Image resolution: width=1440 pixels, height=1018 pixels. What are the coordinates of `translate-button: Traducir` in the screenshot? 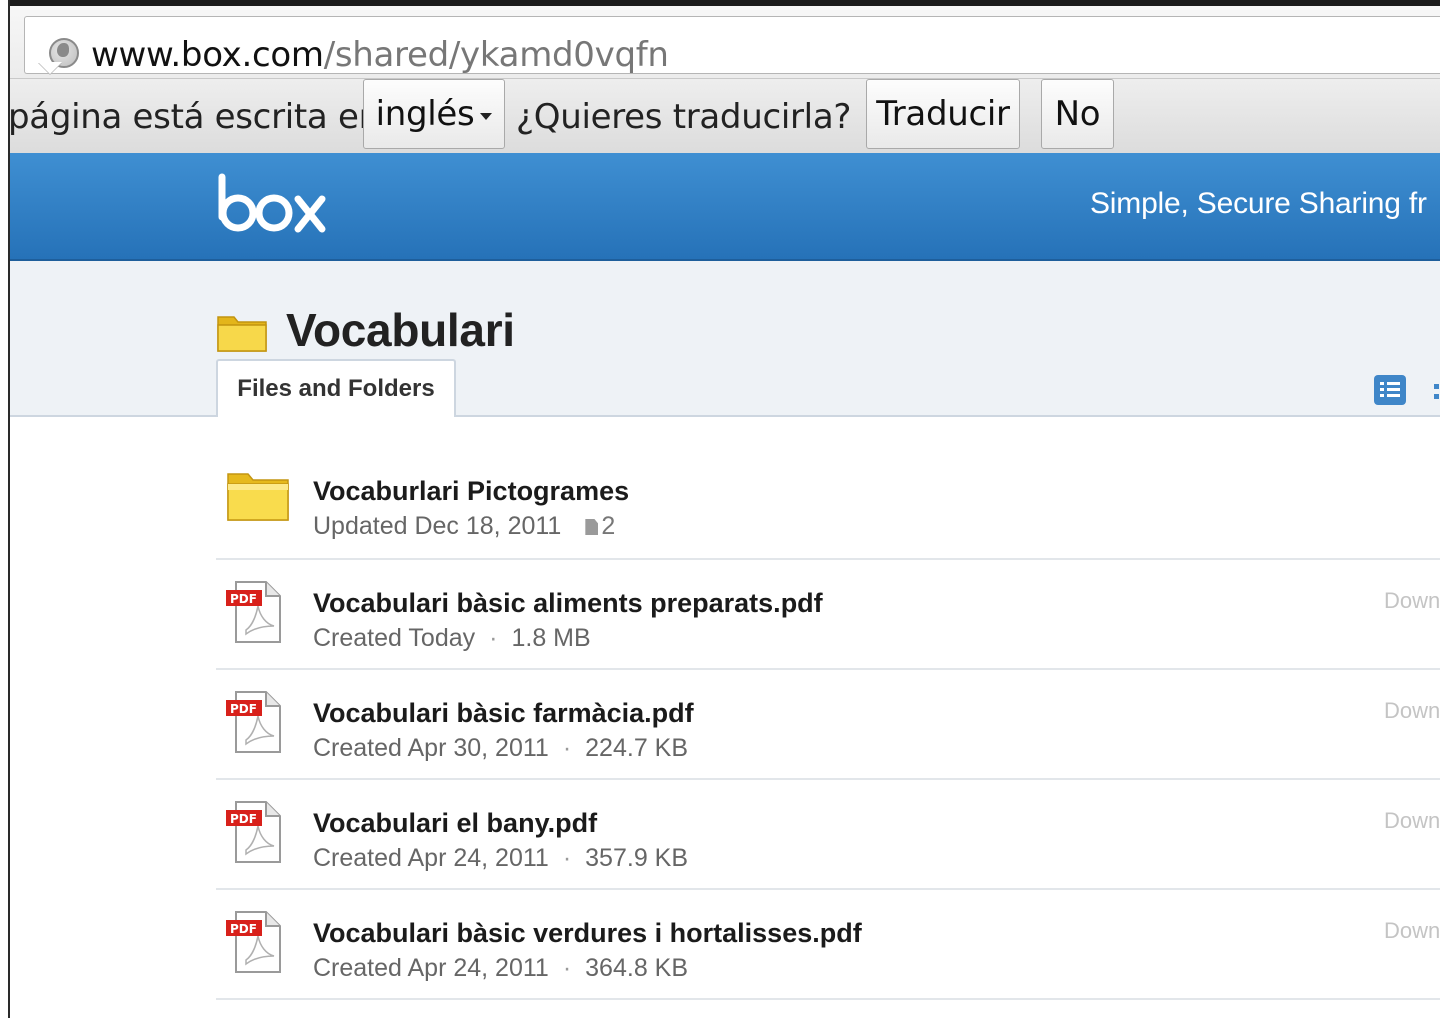 It's located at (943, 114).